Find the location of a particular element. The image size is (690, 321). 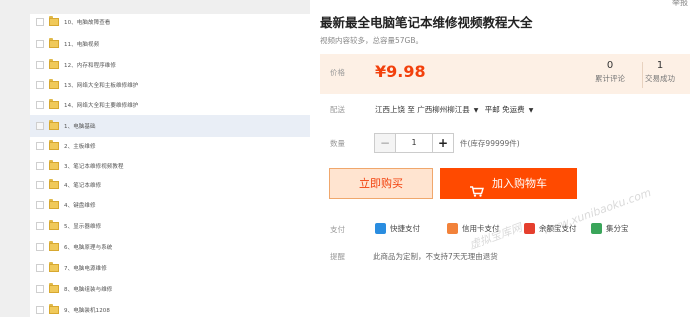

payment-method-label: 快捷支付 is located at coordinates (405, 228).